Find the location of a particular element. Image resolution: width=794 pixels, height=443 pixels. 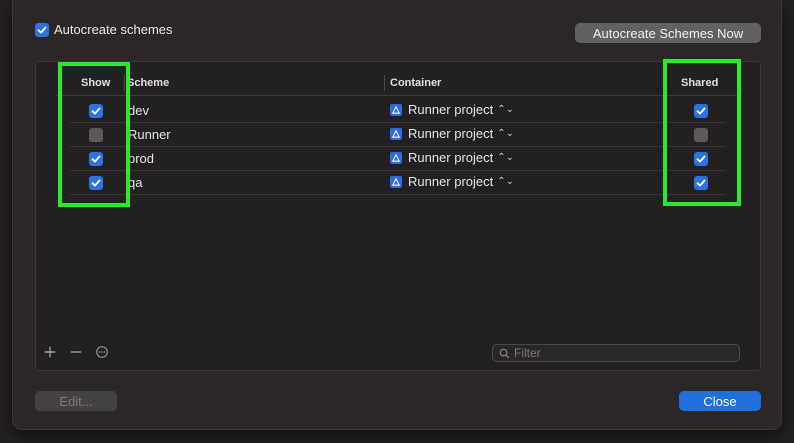

scheme-name: dev is located at coordinates (138, 110).